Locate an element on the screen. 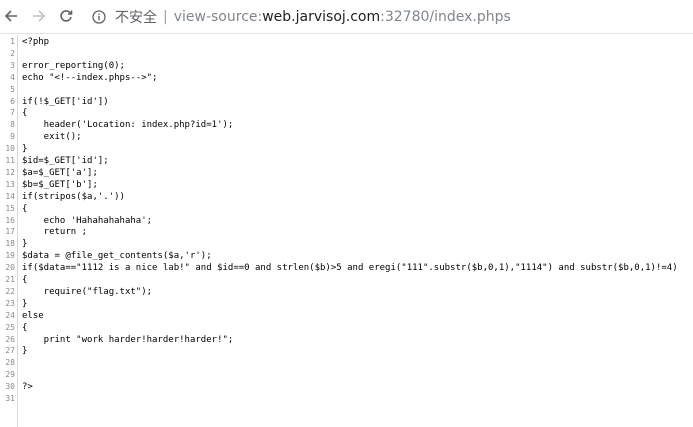 The image size is (693, 427). forward-button is located at coordinates (39, 17).